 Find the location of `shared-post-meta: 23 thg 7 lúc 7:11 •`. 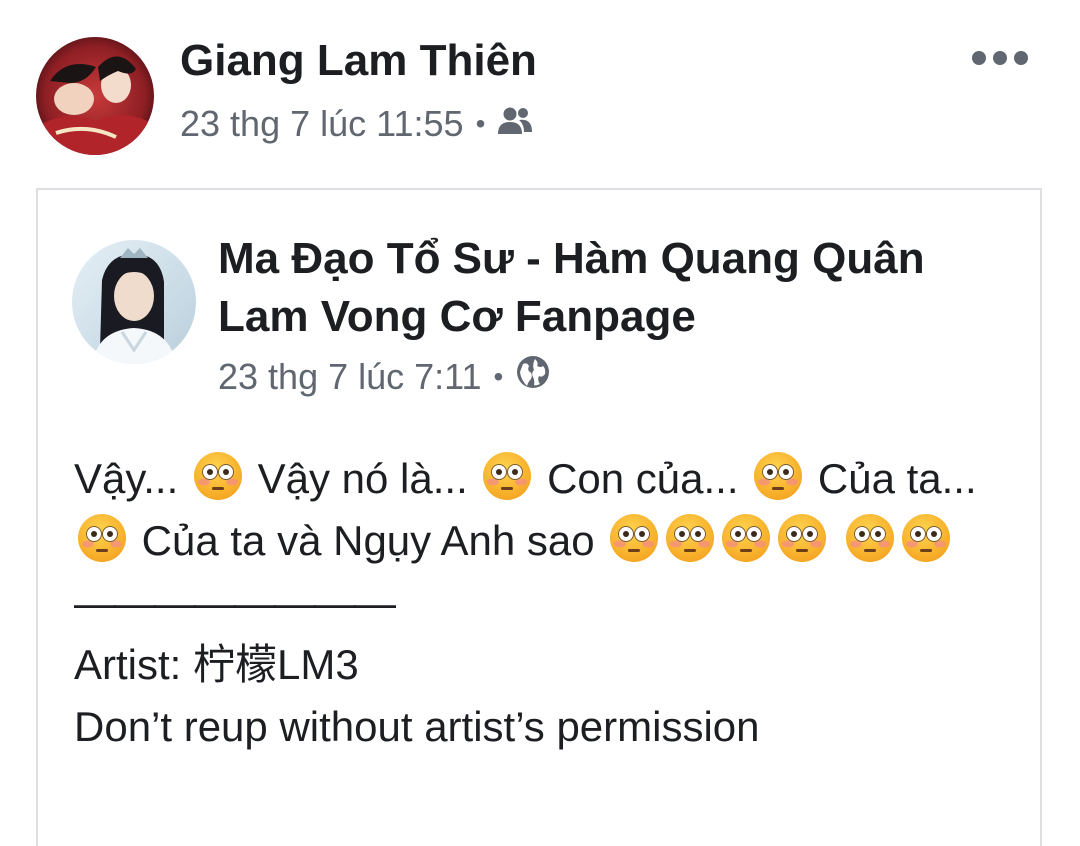

shared-post-meta: 23 thg 7 lúc 7:11 • is located at coordinates (384, 376).